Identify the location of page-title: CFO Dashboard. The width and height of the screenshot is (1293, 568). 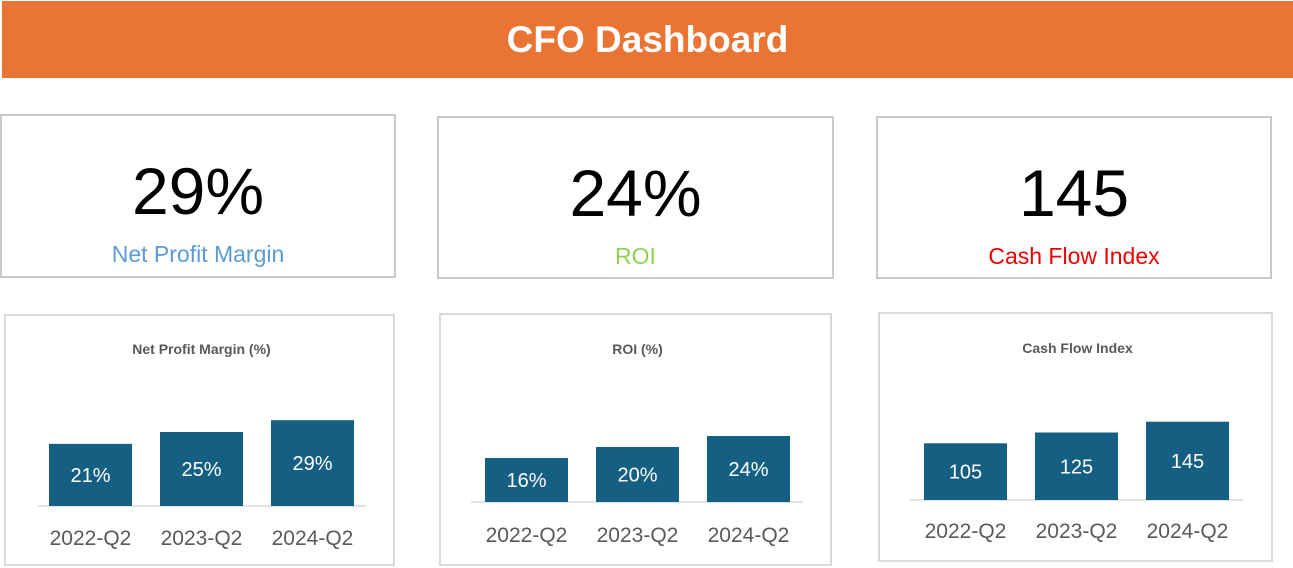
(647, 39).